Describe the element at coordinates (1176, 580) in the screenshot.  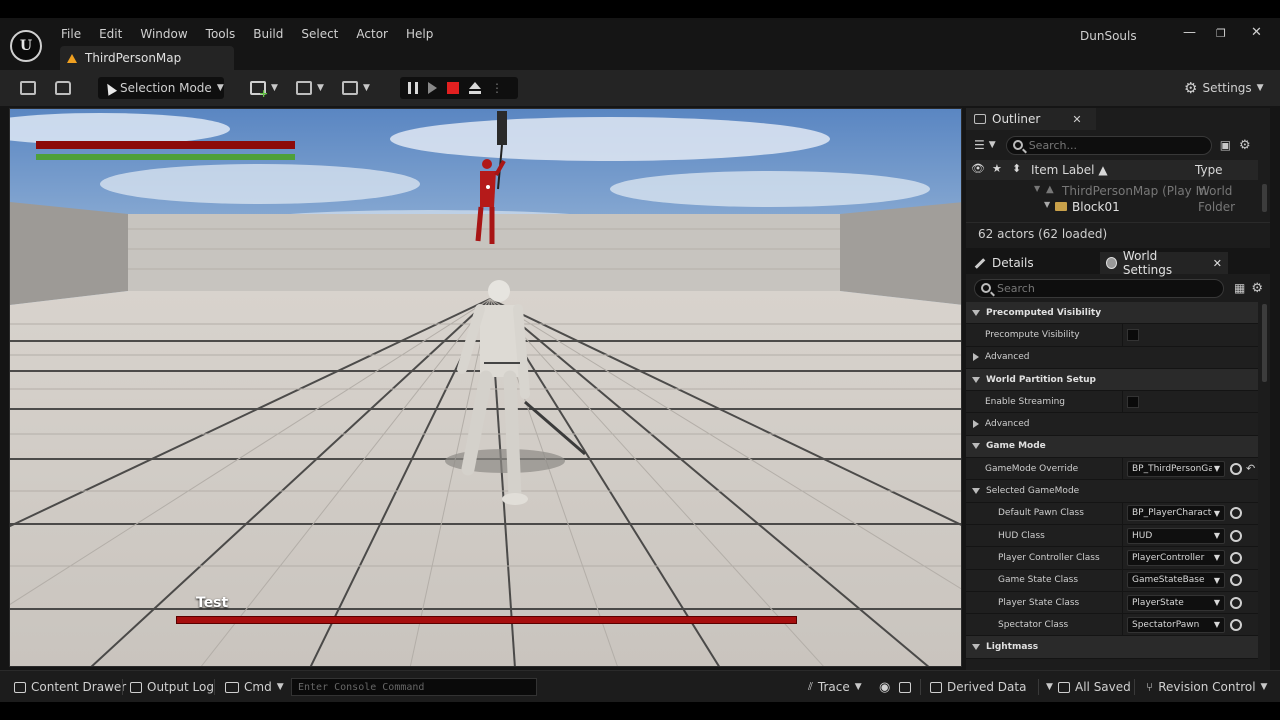
I see `game-state-class-dropdown: GameStateBase ▼` at that location.